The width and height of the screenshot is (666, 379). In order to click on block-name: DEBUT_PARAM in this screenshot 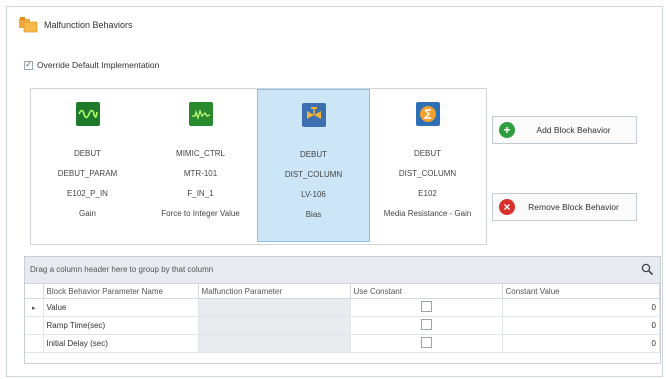, I will do `click(87, 173)`.